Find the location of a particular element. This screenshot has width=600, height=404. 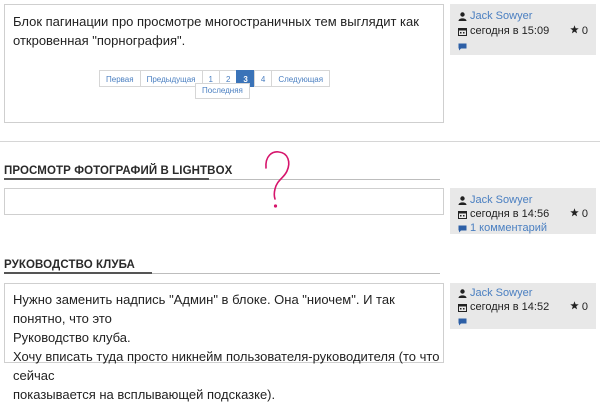

question-mark-annotation is located at coordinates (277, 179).